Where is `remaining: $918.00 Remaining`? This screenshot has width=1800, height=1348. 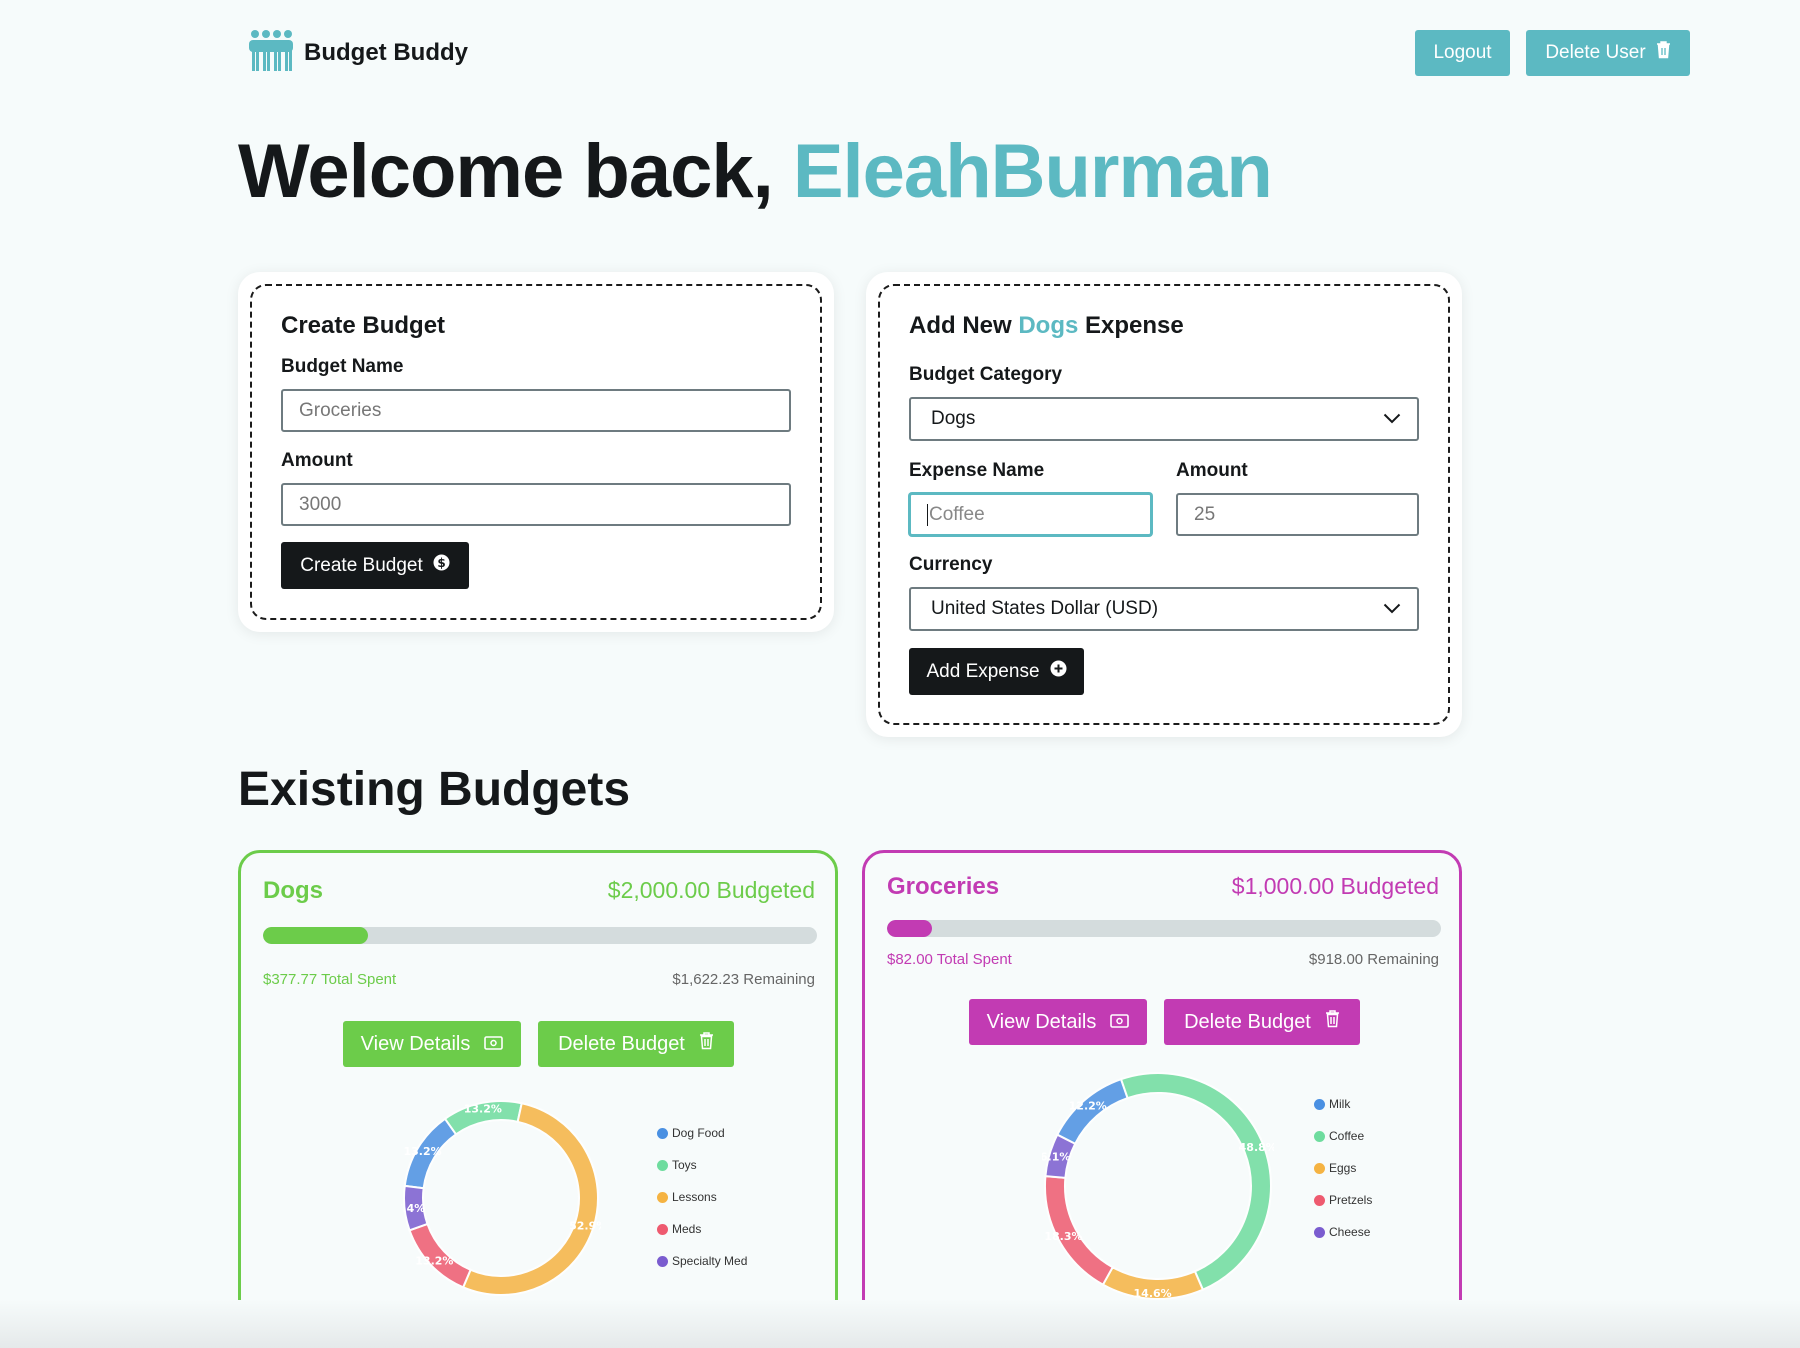 remaining: $918.00 Remaining is located at coordinates (1373, 959).